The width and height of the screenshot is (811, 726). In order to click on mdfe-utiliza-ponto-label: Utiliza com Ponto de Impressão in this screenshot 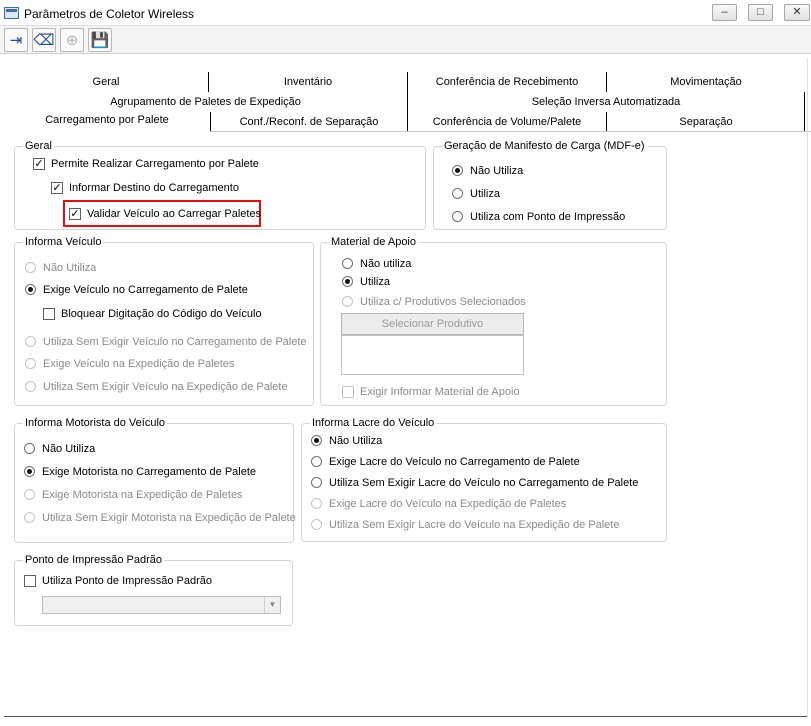, I will do `click(548, 217)`.